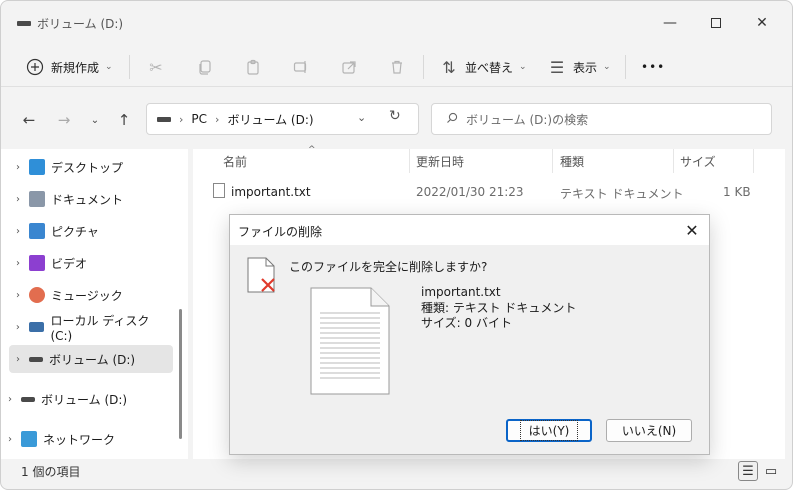 This screenshot has height=490, width=793. What do you see at coordinates (549, 430) in the screenshot?
I see `yes-button: はい(Y)` at bounding box center [549, 430].